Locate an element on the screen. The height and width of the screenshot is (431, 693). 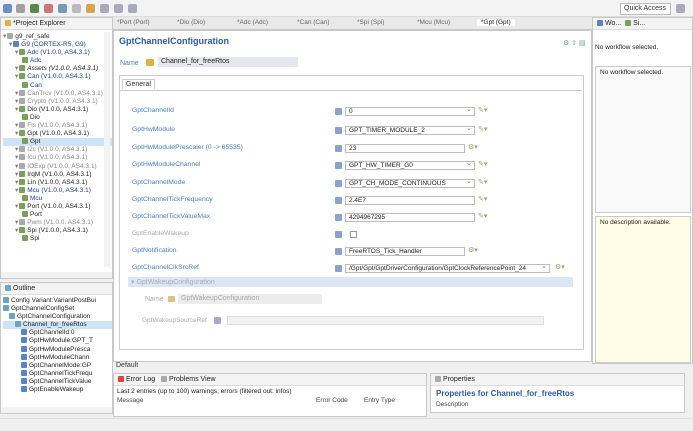
vertical-scrollbar is located at coordinates (107, 149).